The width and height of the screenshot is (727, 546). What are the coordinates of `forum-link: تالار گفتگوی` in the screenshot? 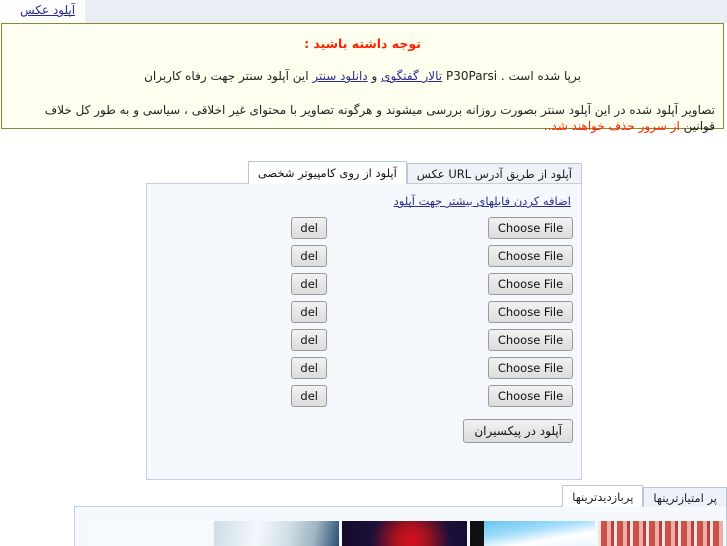 It's located at (411, 76).